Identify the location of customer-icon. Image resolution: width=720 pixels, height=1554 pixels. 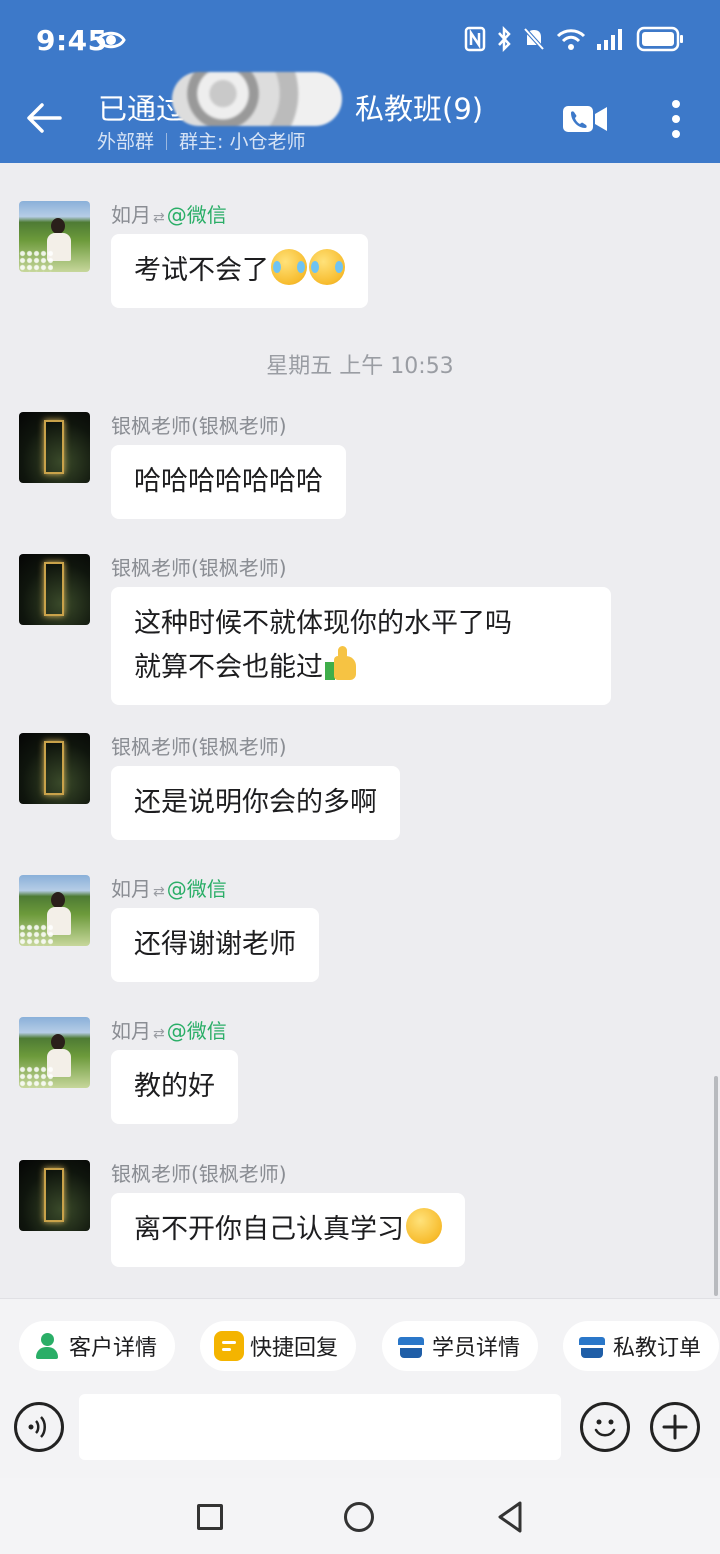
(48, 1346).